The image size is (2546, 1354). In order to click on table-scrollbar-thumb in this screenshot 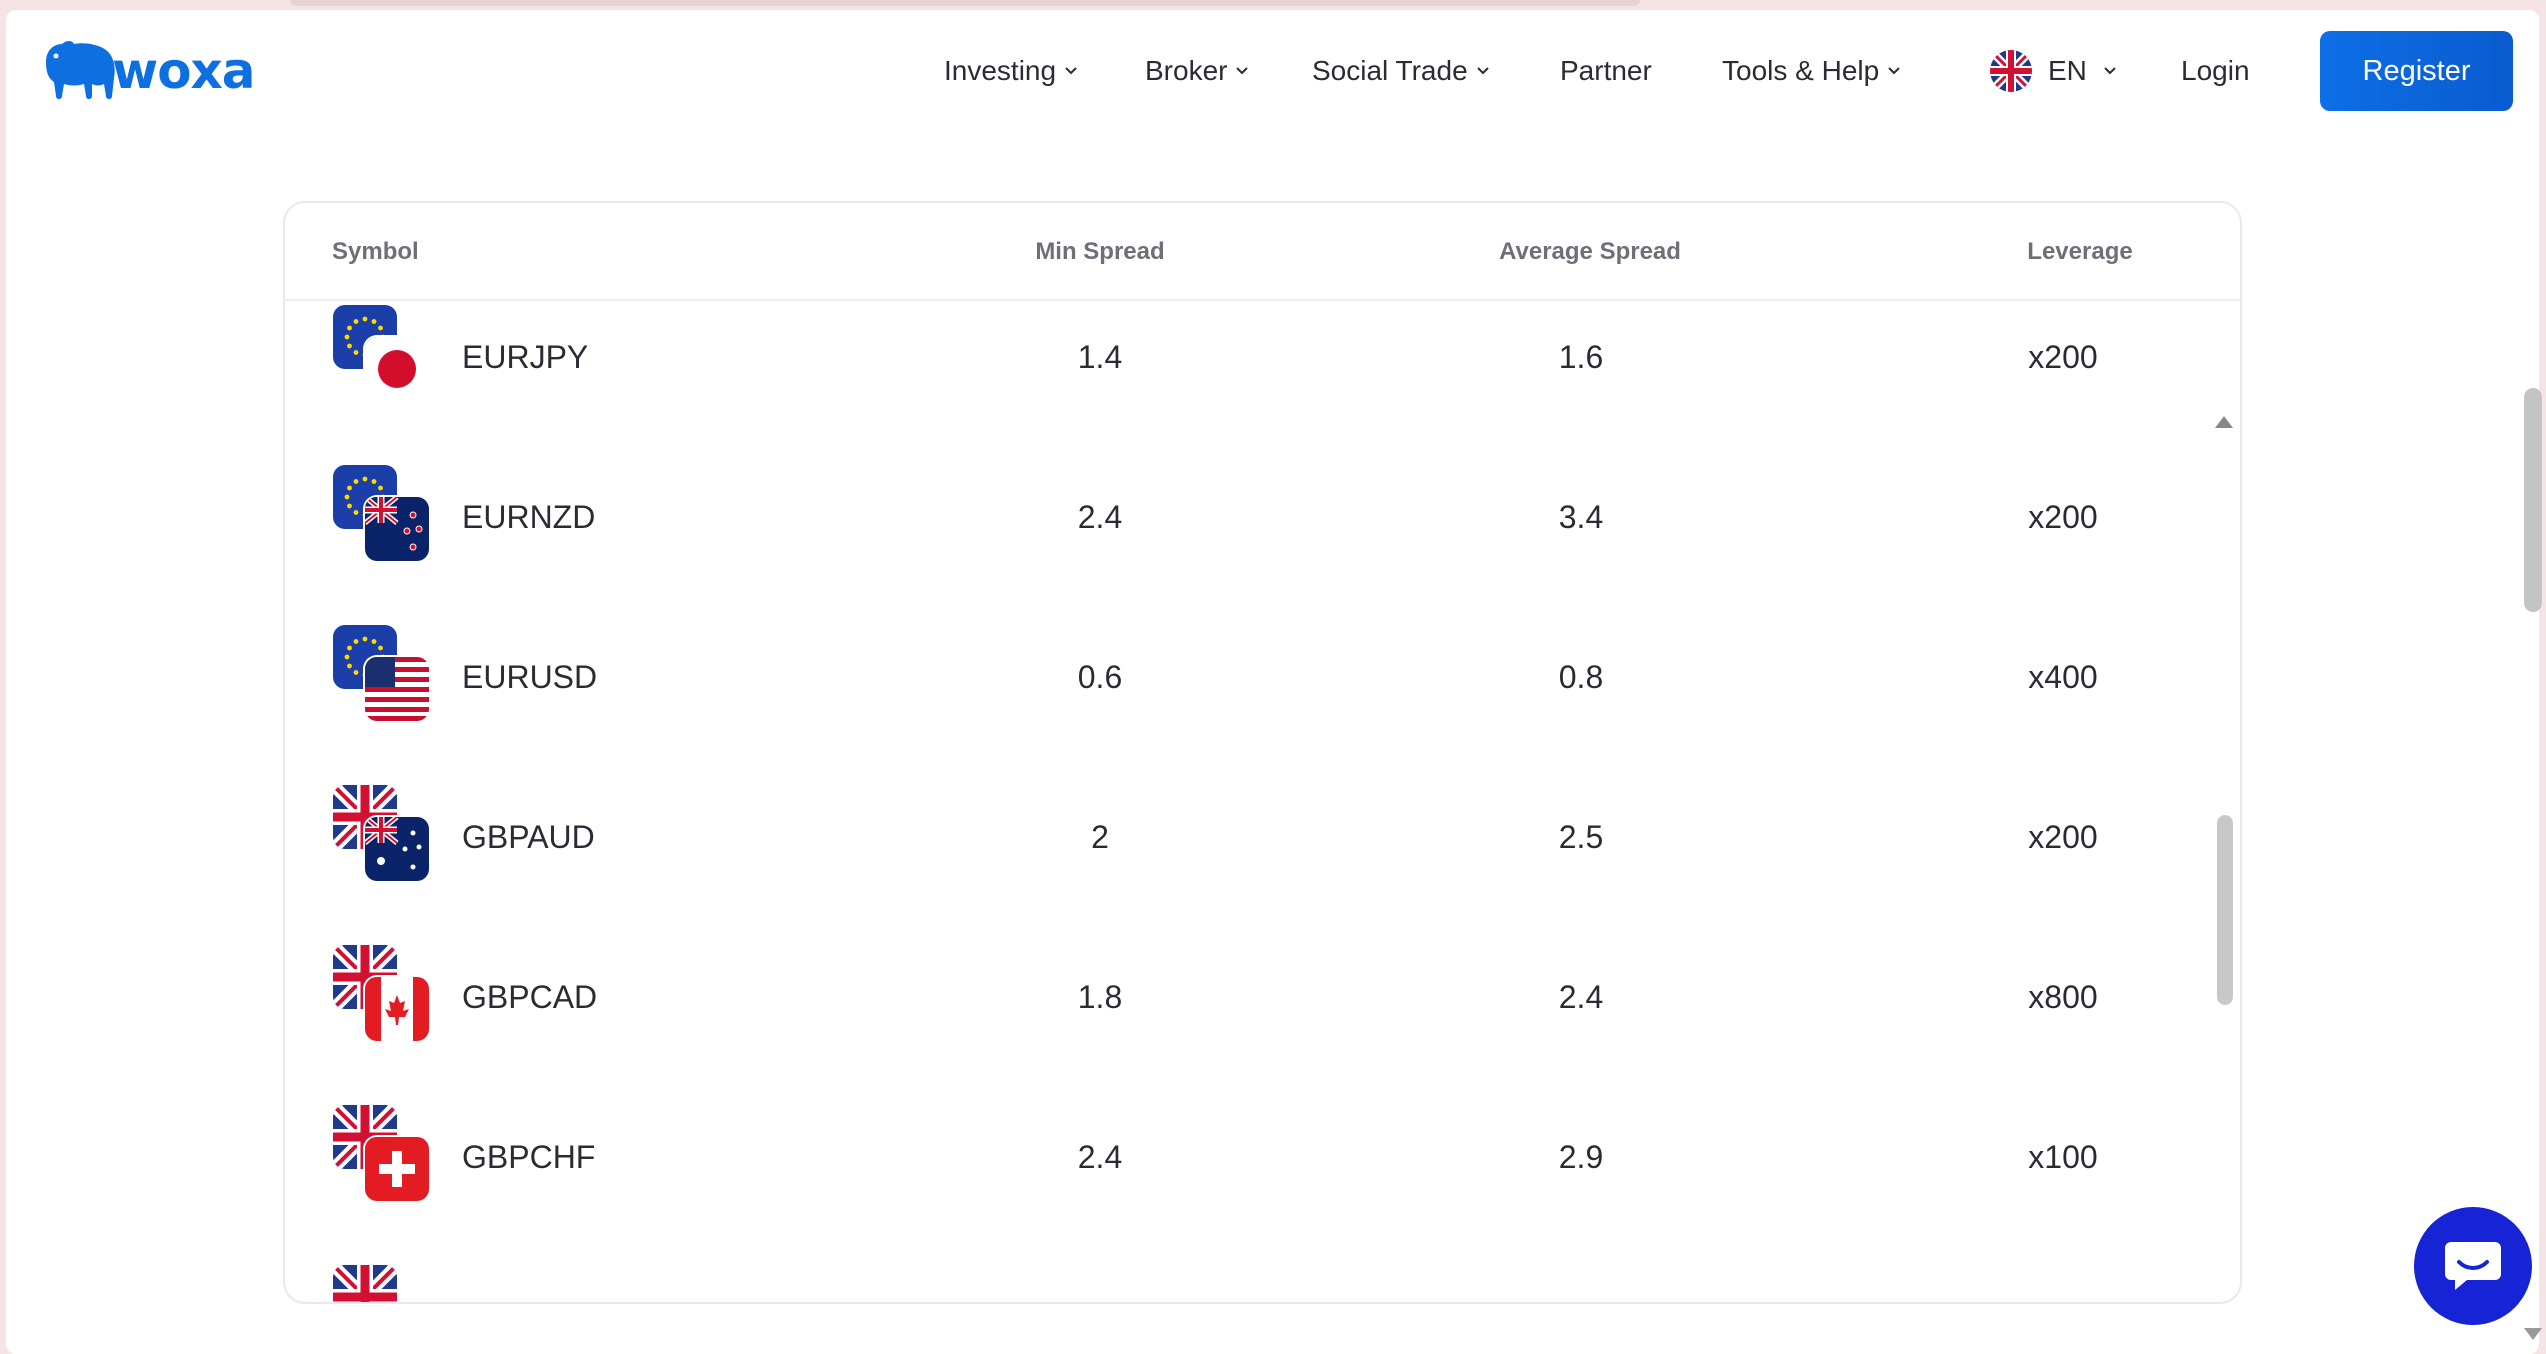, I will do `click(2225, 910)`.